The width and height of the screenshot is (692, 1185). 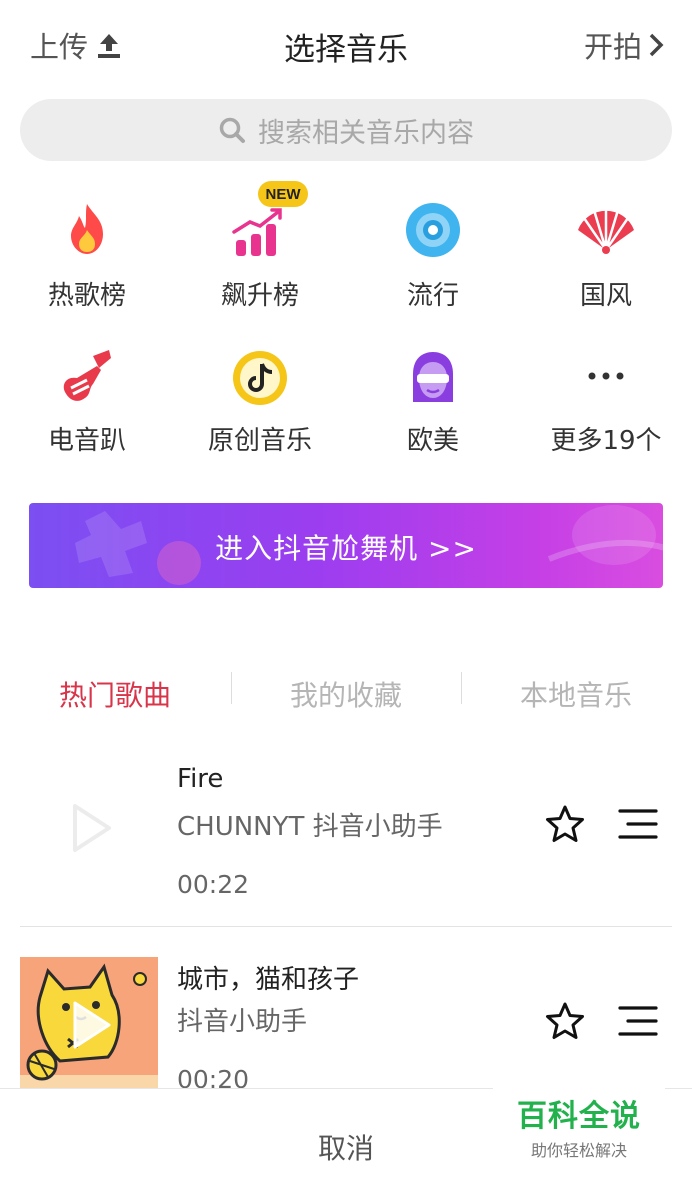 I want to click on category-western: 欧美, so click(x=433, y=402).